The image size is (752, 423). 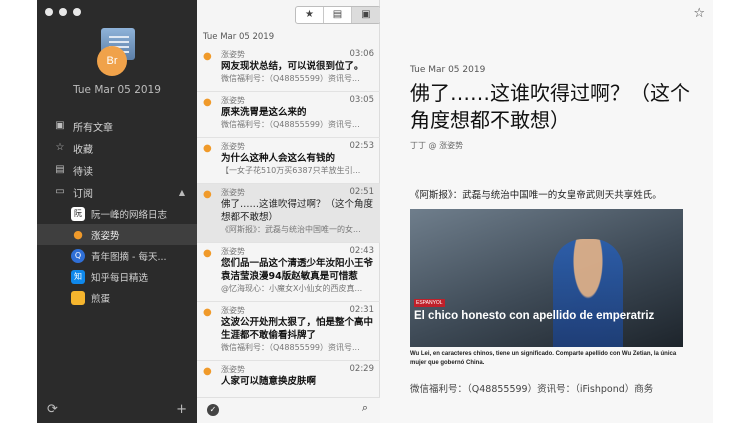 What do you see at coordinates (101, 299) in the screenshot?
I see `subscription-label: 煎蛋` at bounding box center [101, 299].